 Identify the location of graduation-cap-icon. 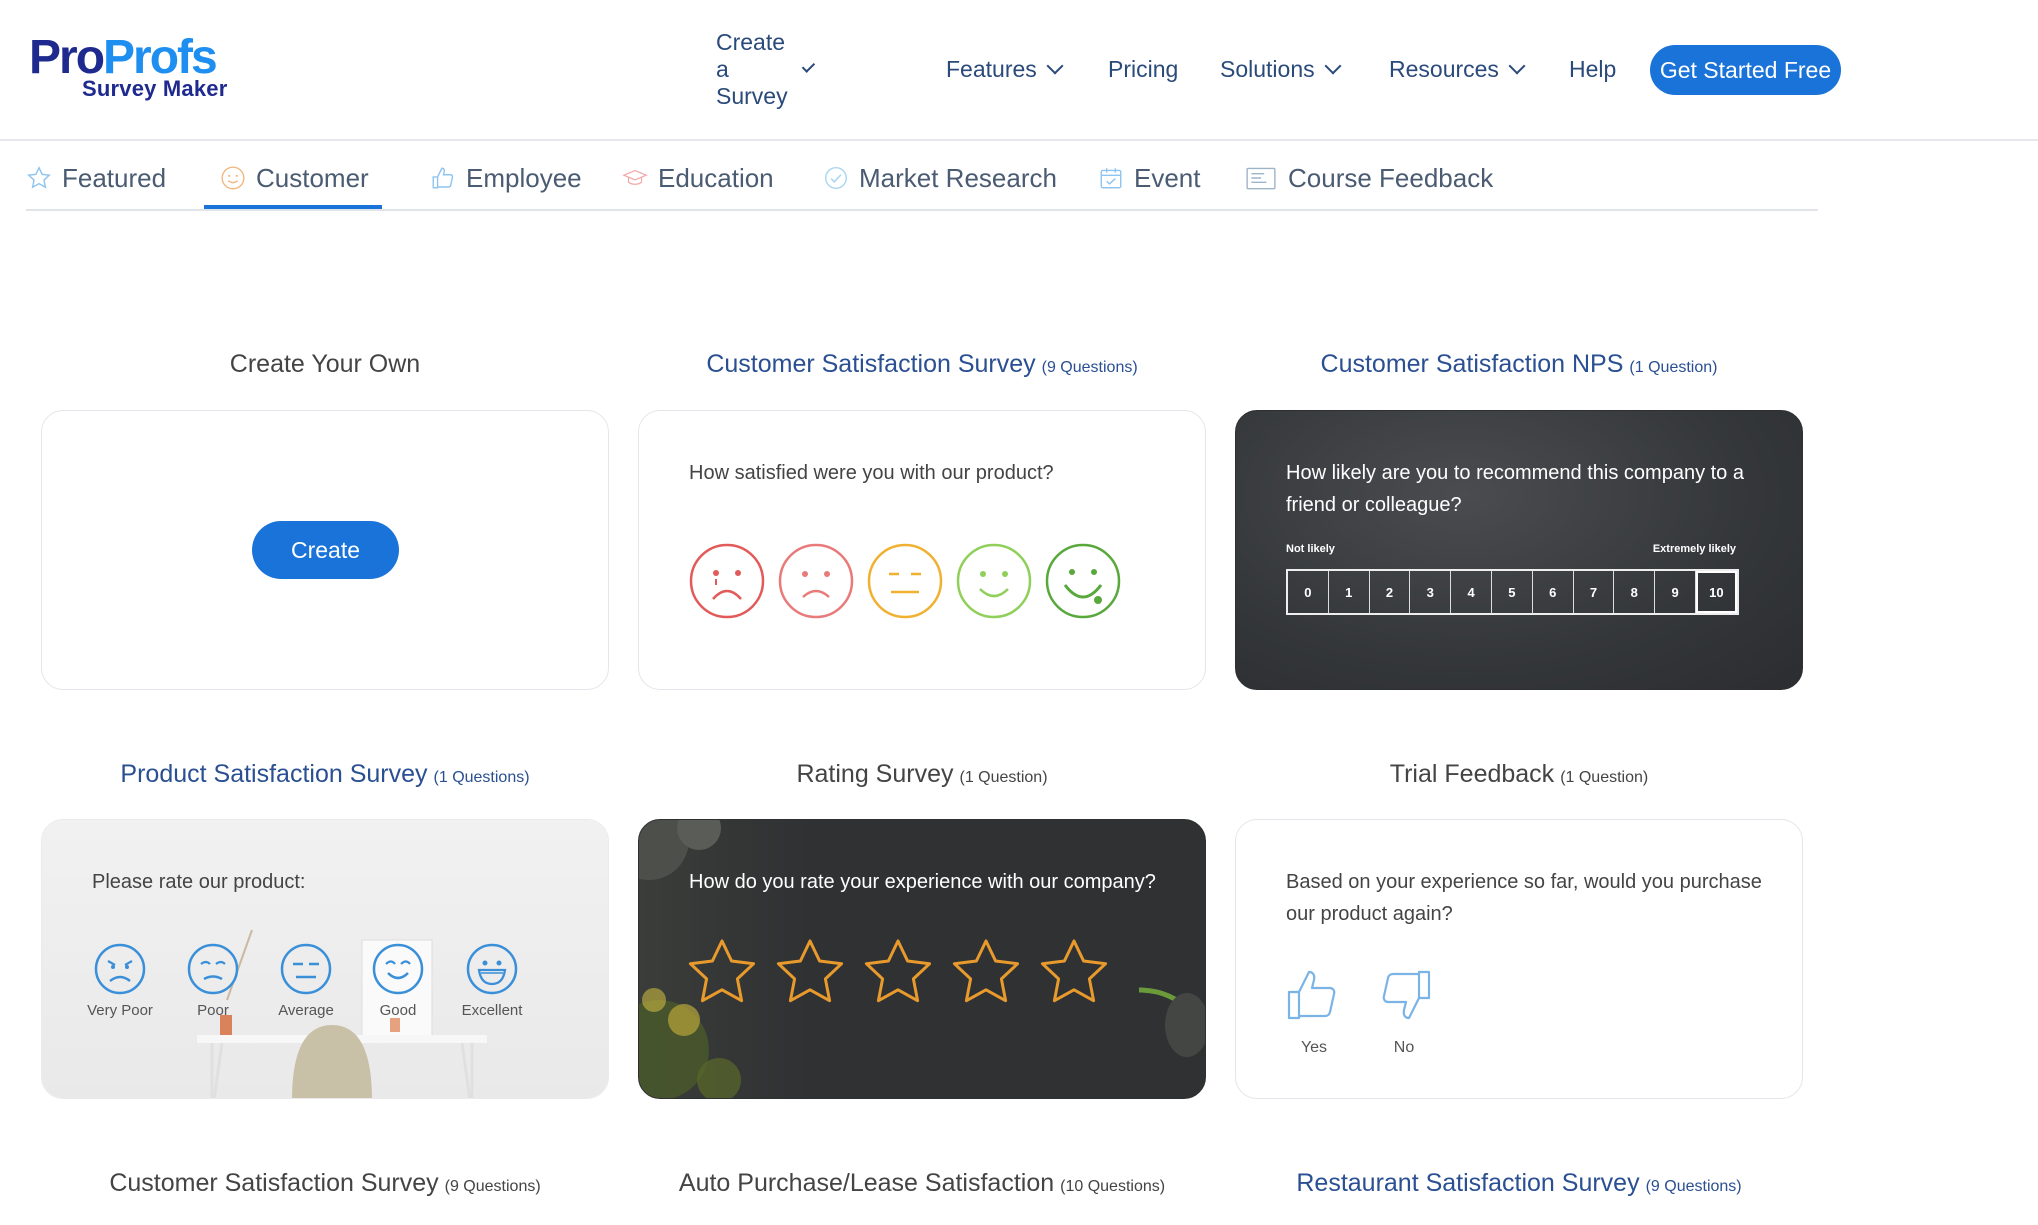
(635, 178).